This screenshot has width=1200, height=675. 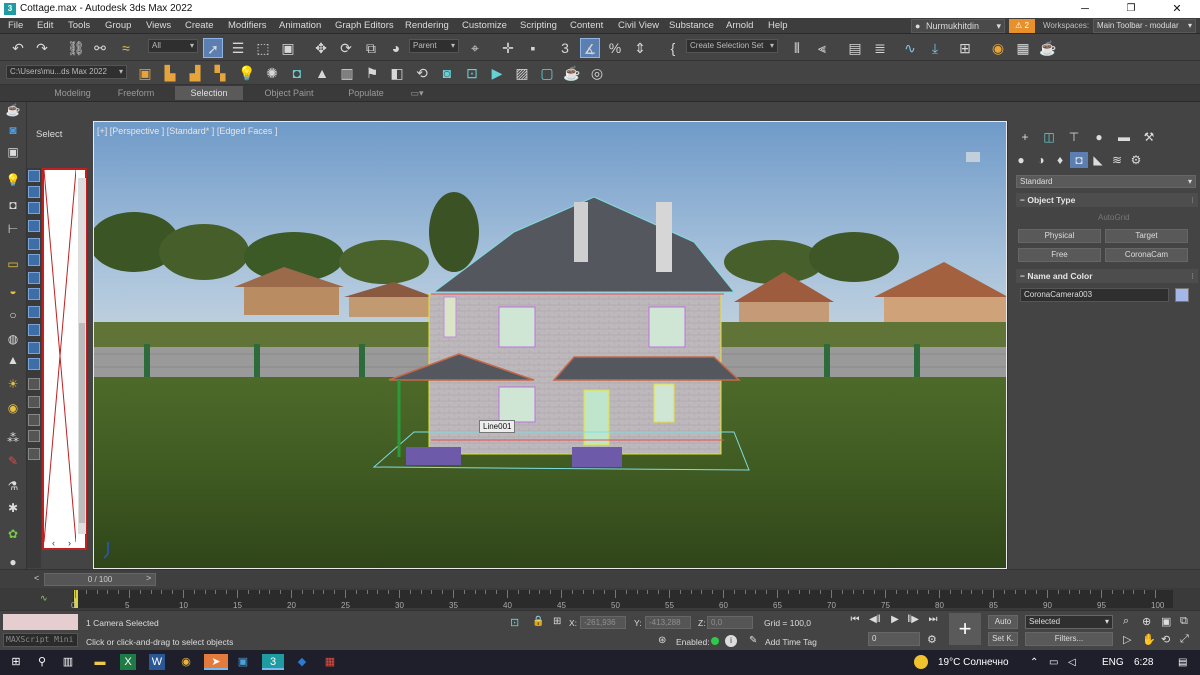 I want to click on modify-tab-icon: ◫, so click(x=1049, y=137).